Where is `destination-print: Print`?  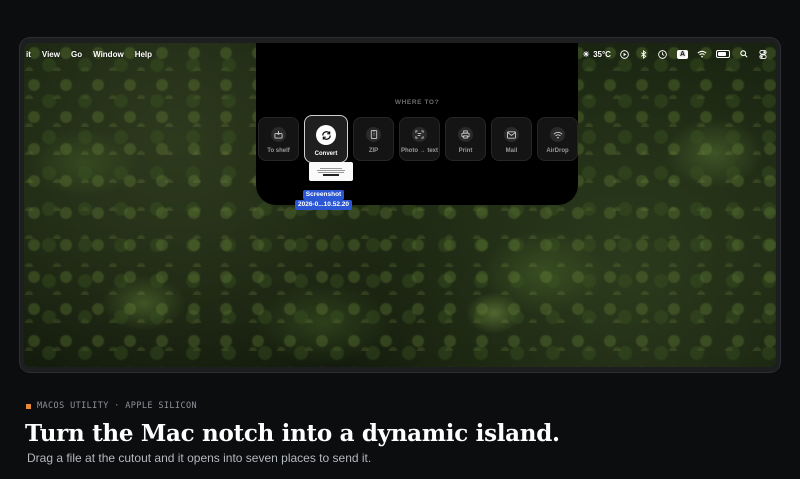 destination-print: Print is located at coordinates (465, 139).